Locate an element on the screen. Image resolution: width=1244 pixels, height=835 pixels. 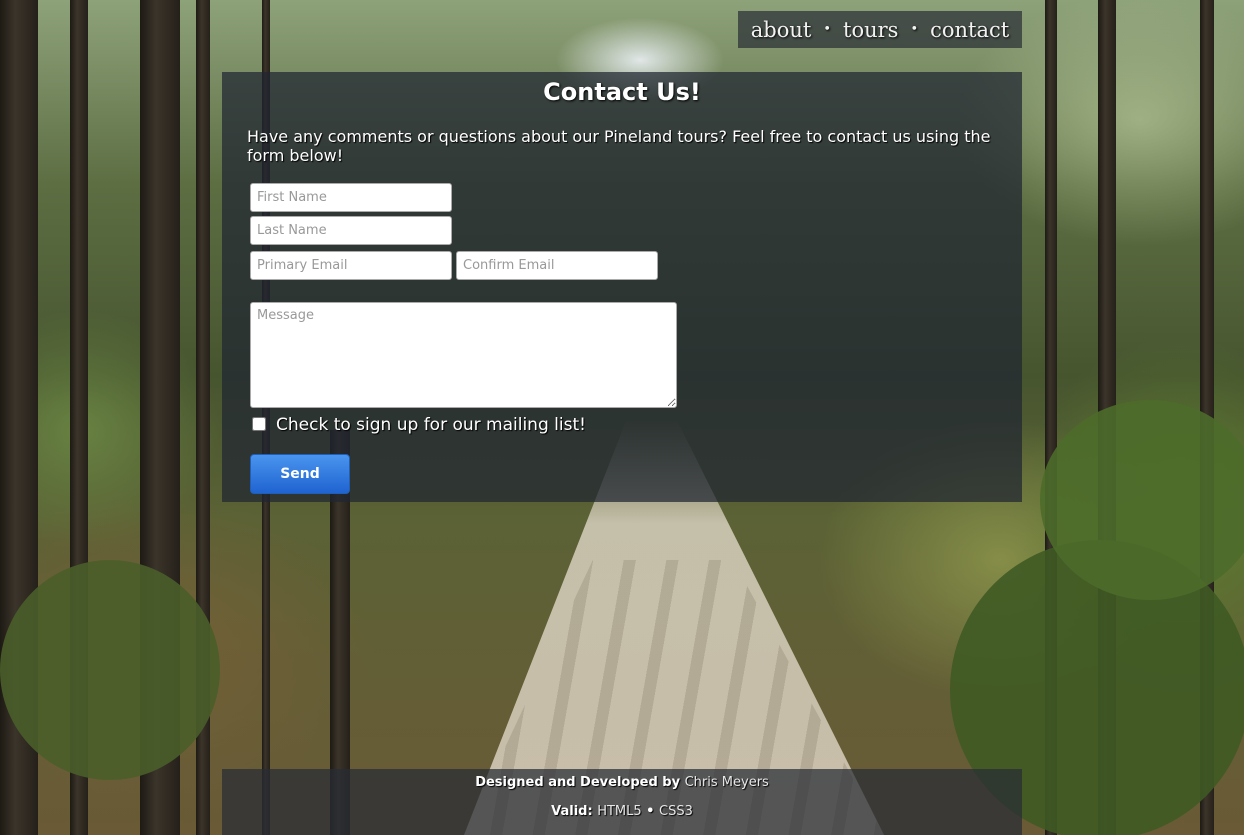
valid-label: Valid: is located at coordinates (572, 811).